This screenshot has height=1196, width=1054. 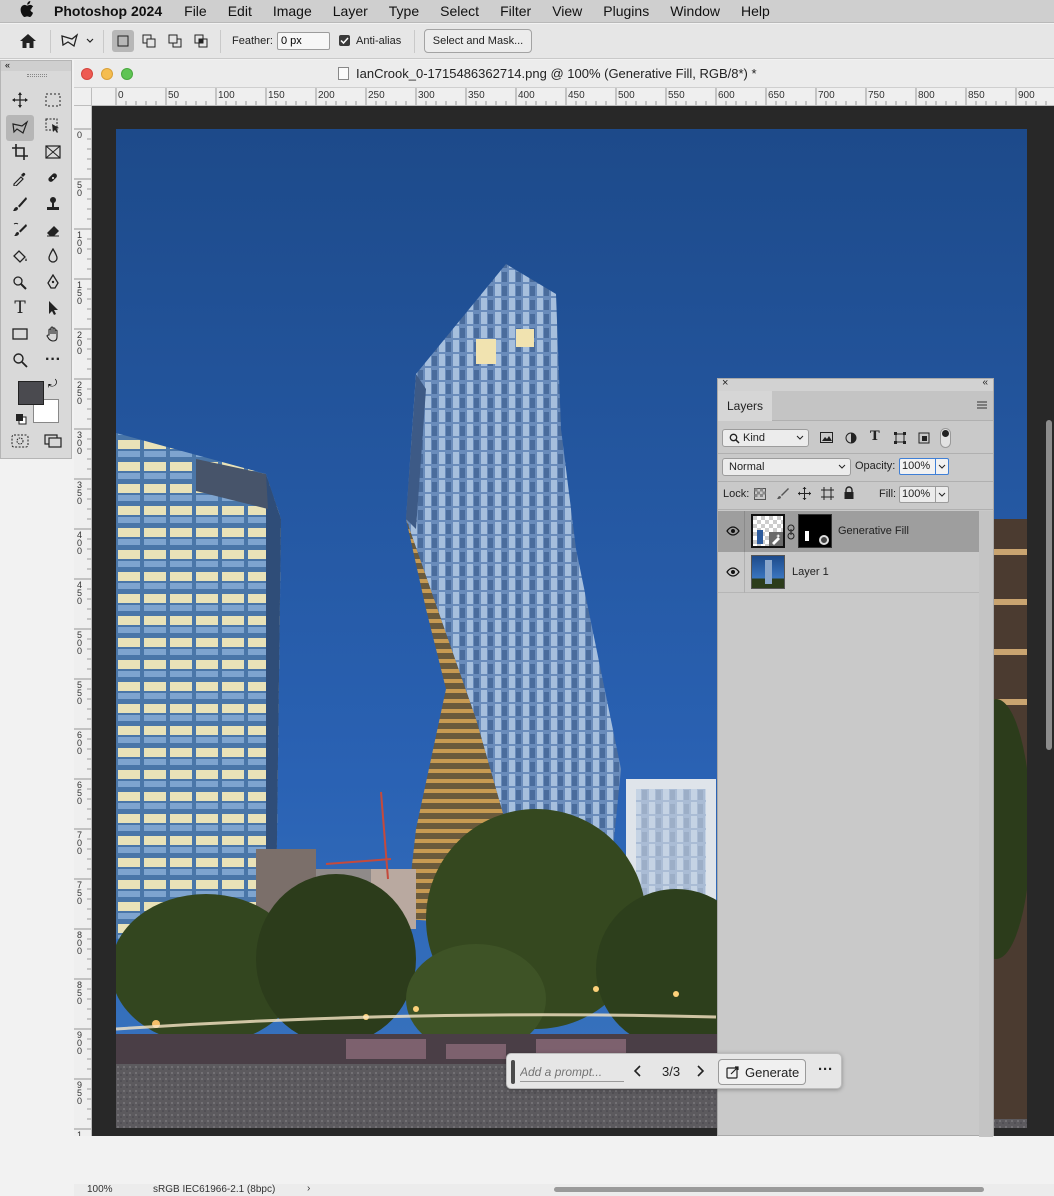 I want to click on close-panel-icon: ×, so click(x=725, y=383).